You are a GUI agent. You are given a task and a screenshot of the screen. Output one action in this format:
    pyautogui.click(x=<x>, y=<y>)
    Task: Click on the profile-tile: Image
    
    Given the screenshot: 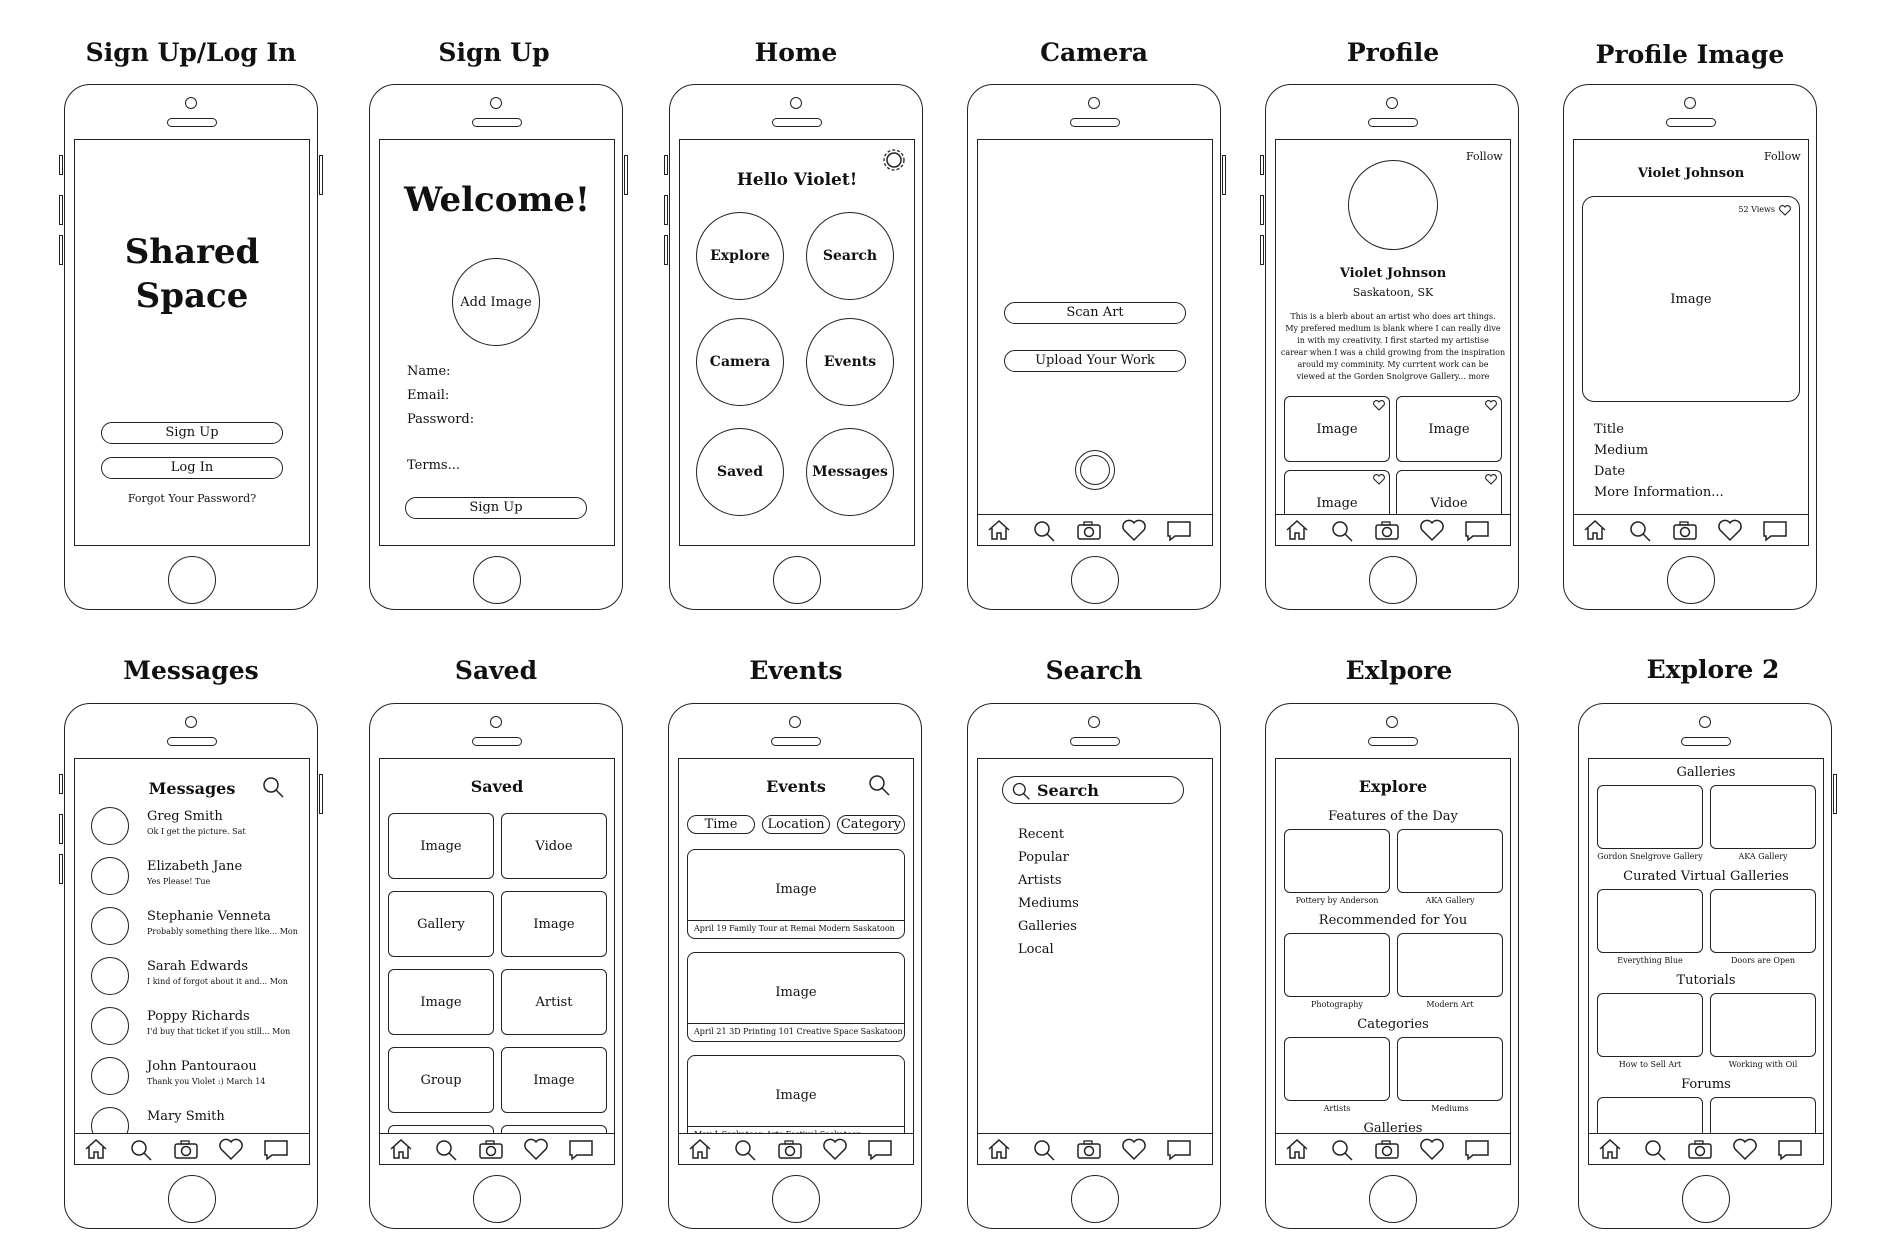 What is the action you would take?
    pyautogui.click(x=1337, y=429)
    